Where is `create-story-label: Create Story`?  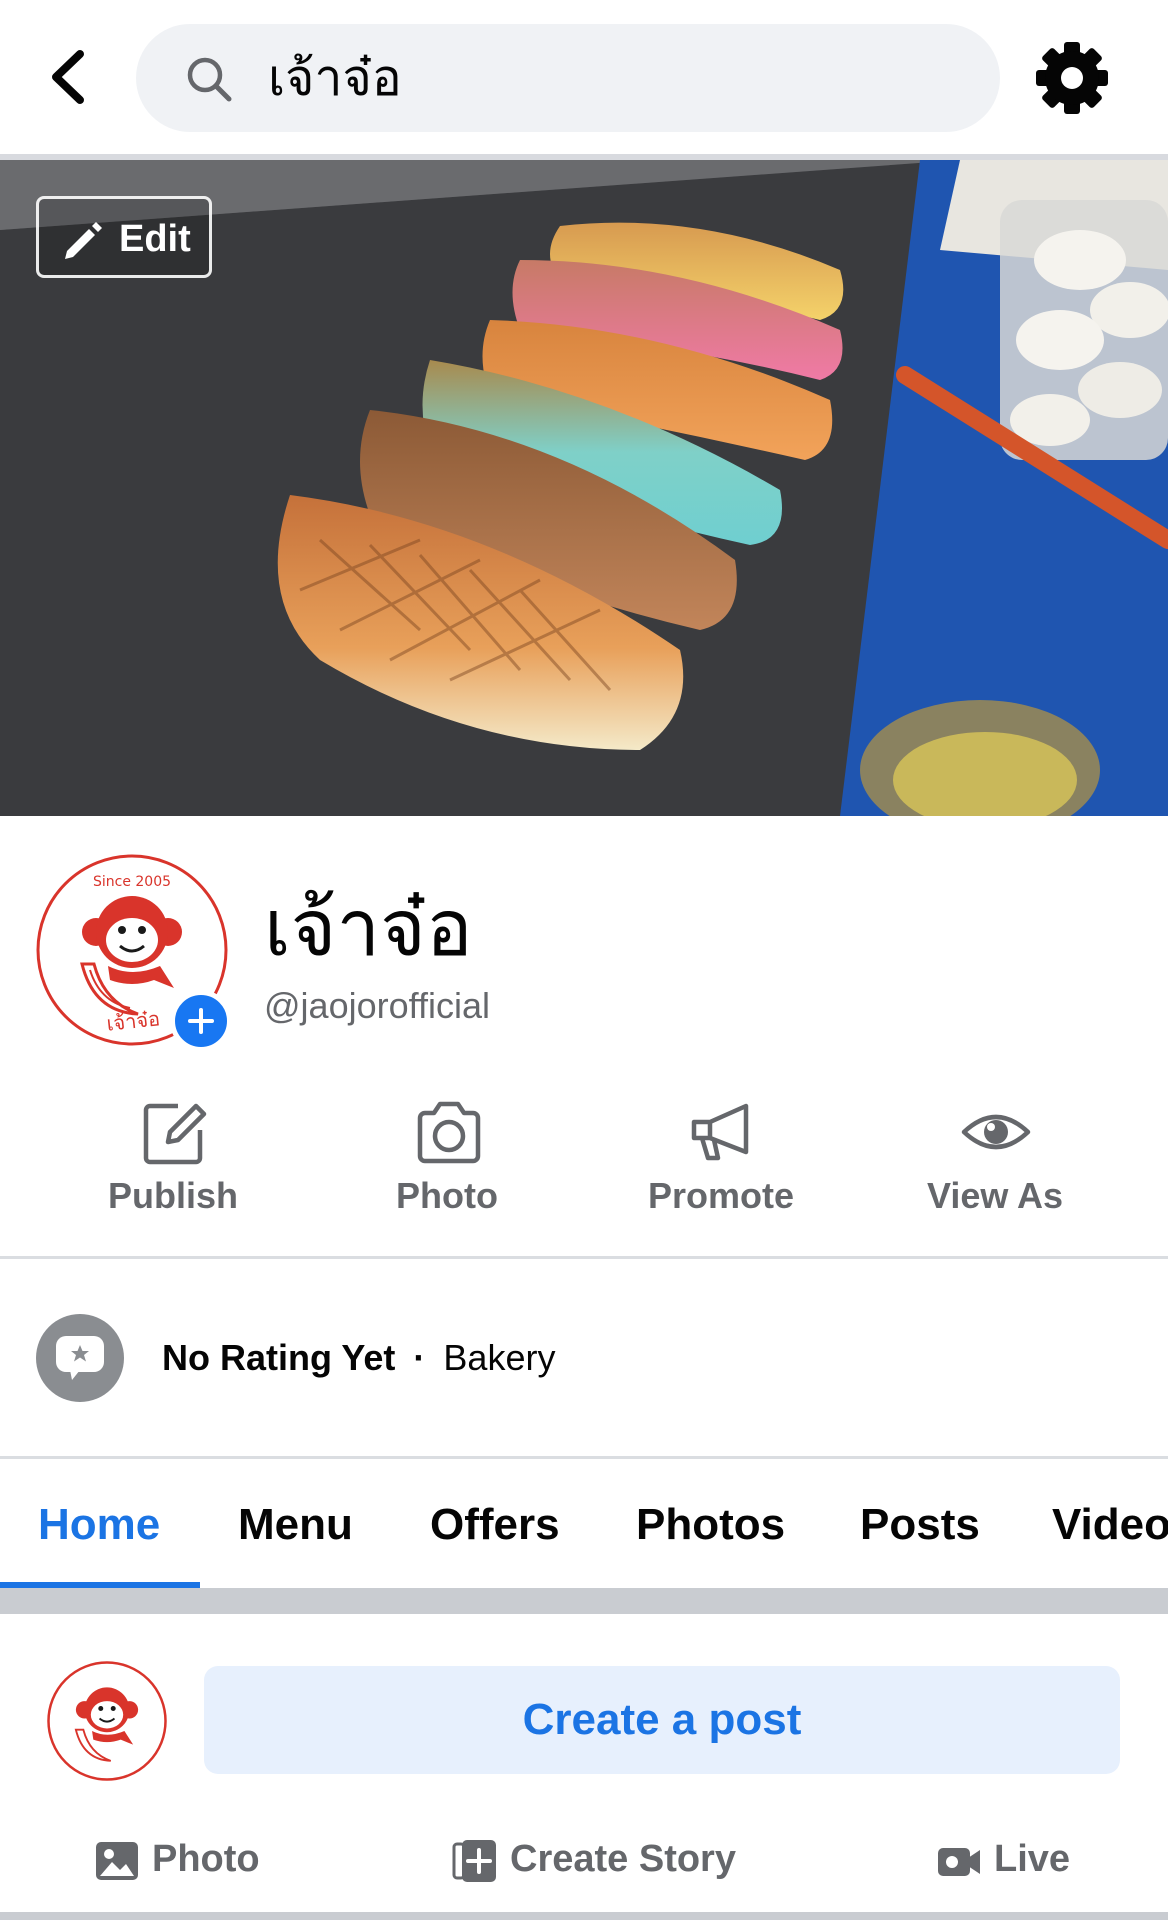 create-story-label: Create Story is located at coordinates (623, 1859).